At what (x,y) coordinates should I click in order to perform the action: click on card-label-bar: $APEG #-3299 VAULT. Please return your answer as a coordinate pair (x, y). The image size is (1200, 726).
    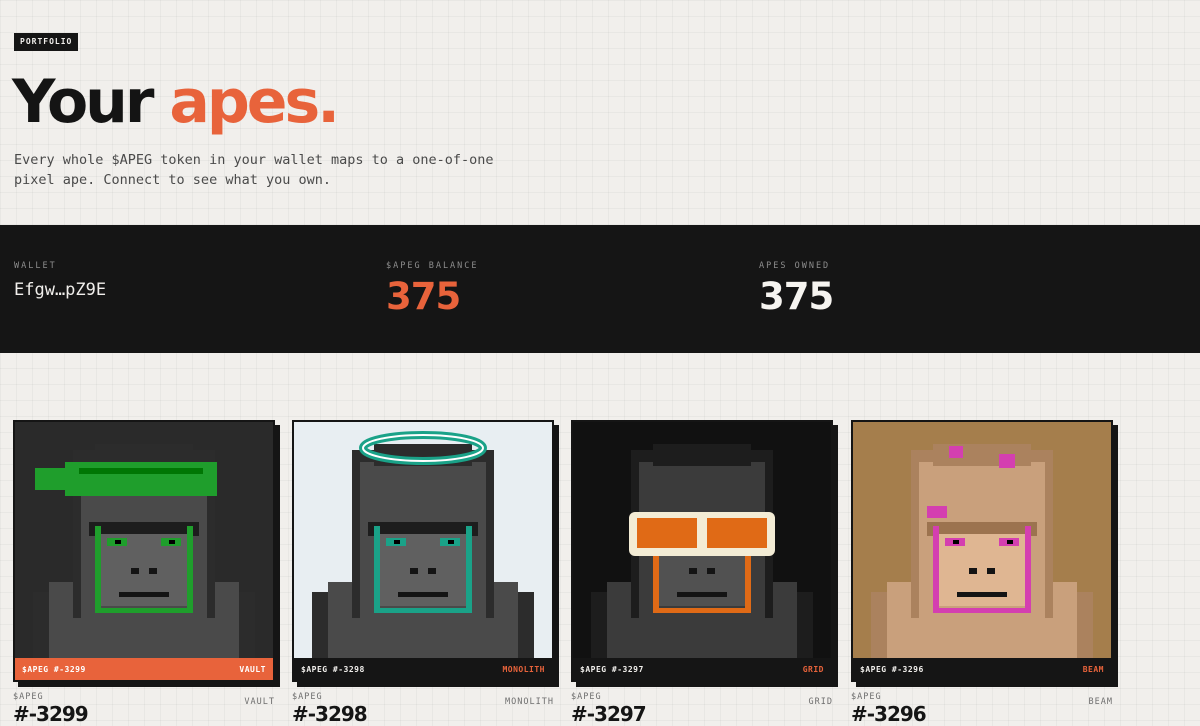
    Looking at the image, I should click on (144, 669).